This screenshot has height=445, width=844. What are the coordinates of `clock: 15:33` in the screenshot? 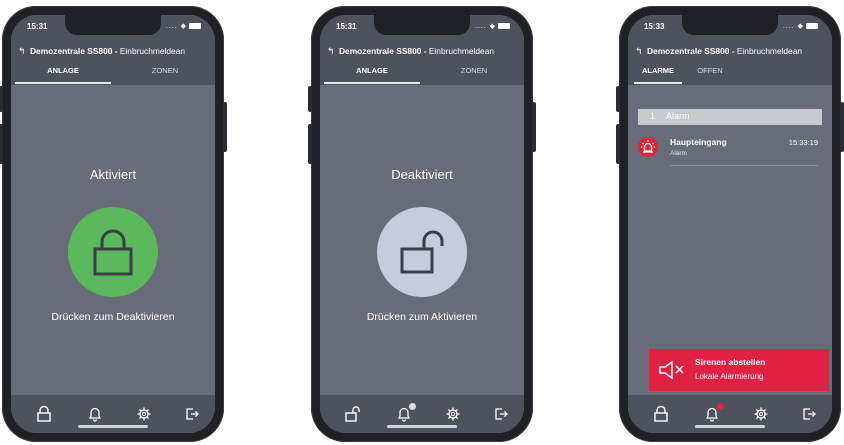 It's located at (654, 26).